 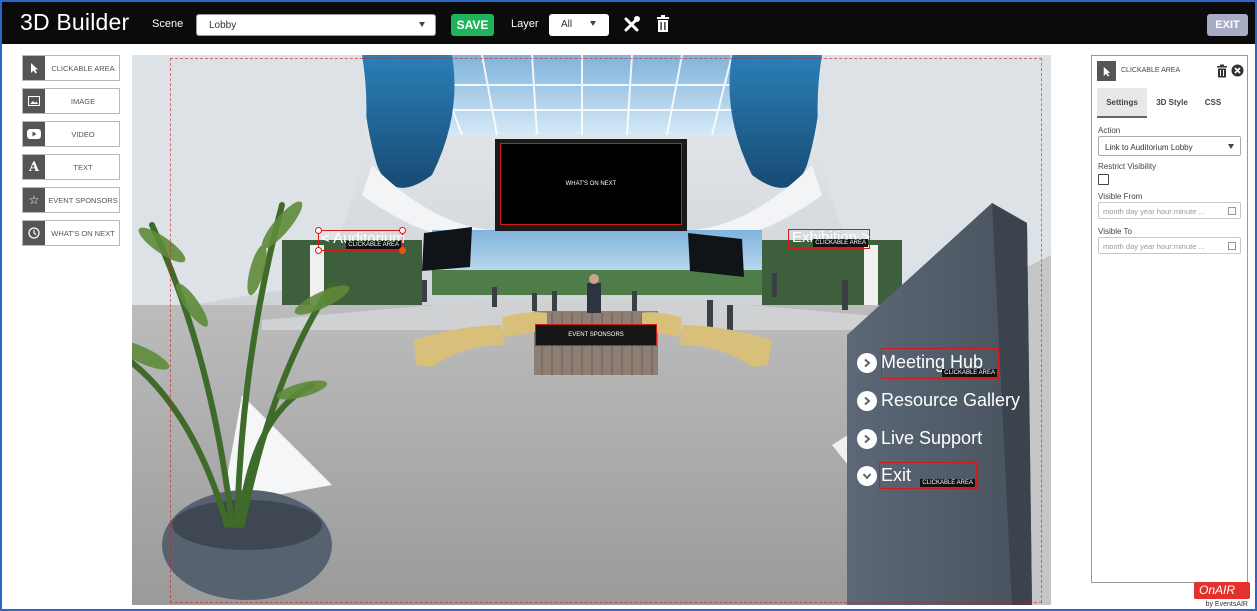 What do you see at coordinates (83, 134) in the screenshot?
I see `toolbox-item-label: VIDEO` at bounding box center [83, 134].